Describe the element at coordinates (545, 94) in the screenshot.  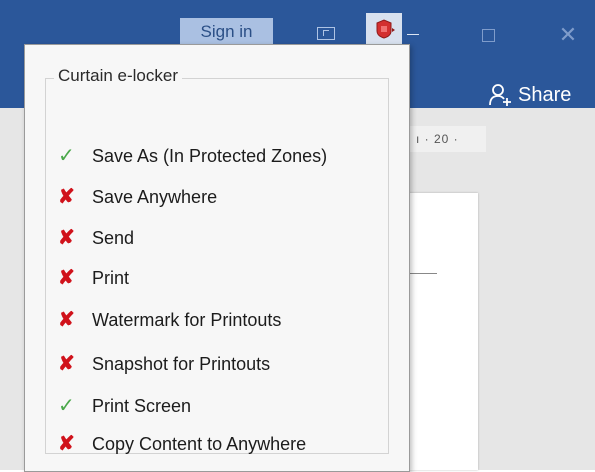
I see `share-label: Share` at that location.